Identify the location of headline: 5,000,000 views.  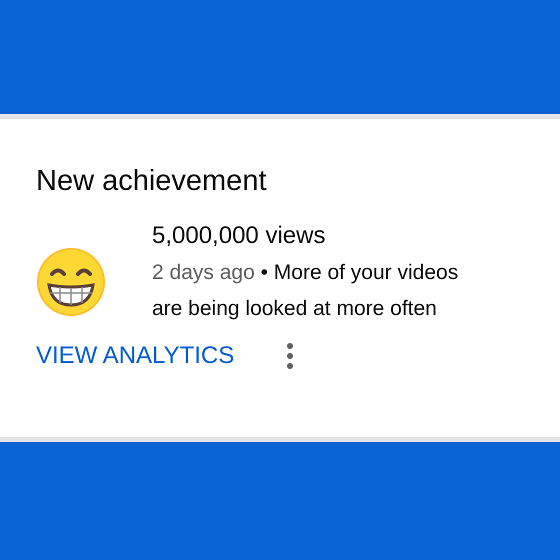
(239, 236).